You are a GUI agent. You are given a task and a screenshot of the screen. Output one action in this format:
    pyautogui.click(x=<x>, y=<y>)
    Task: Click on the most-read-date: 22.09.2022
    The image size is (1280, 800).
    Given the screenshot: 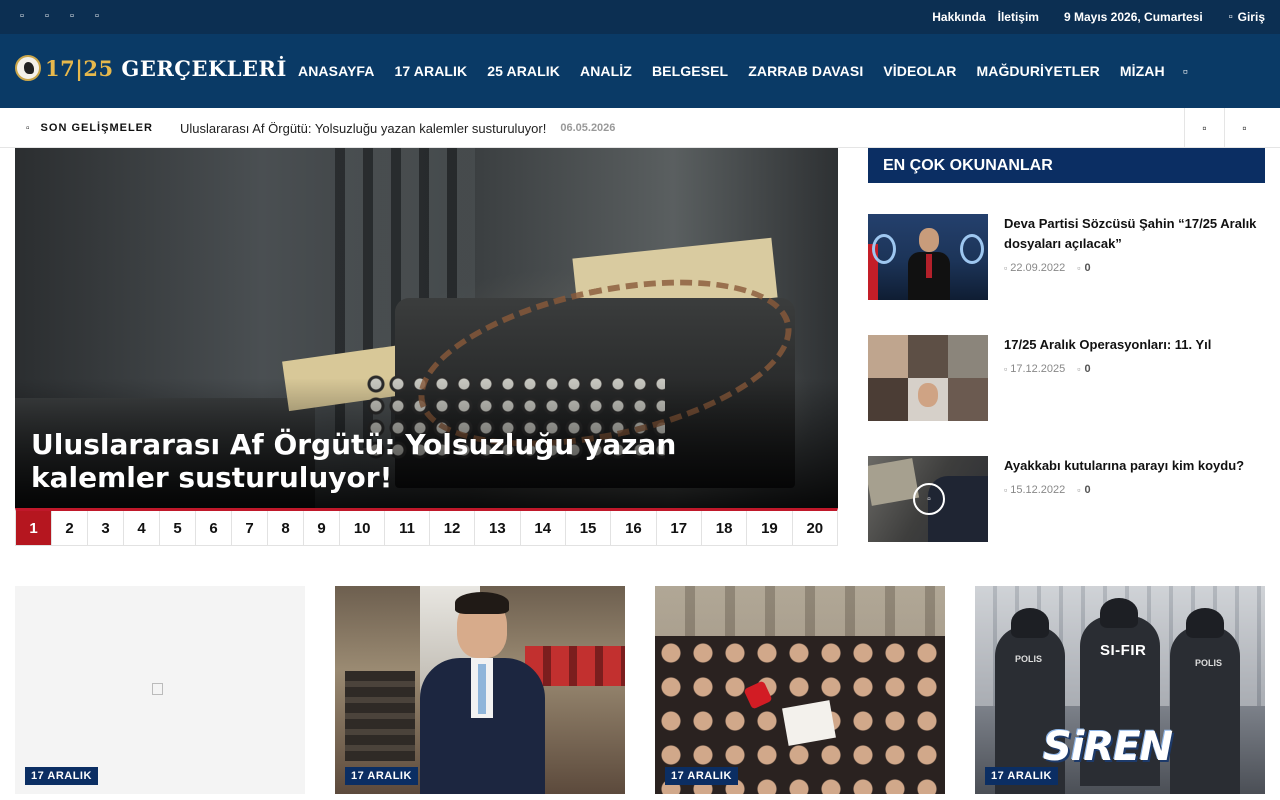 What is the action you would take?
    pyautogui.click(x=1038, y=268)
    